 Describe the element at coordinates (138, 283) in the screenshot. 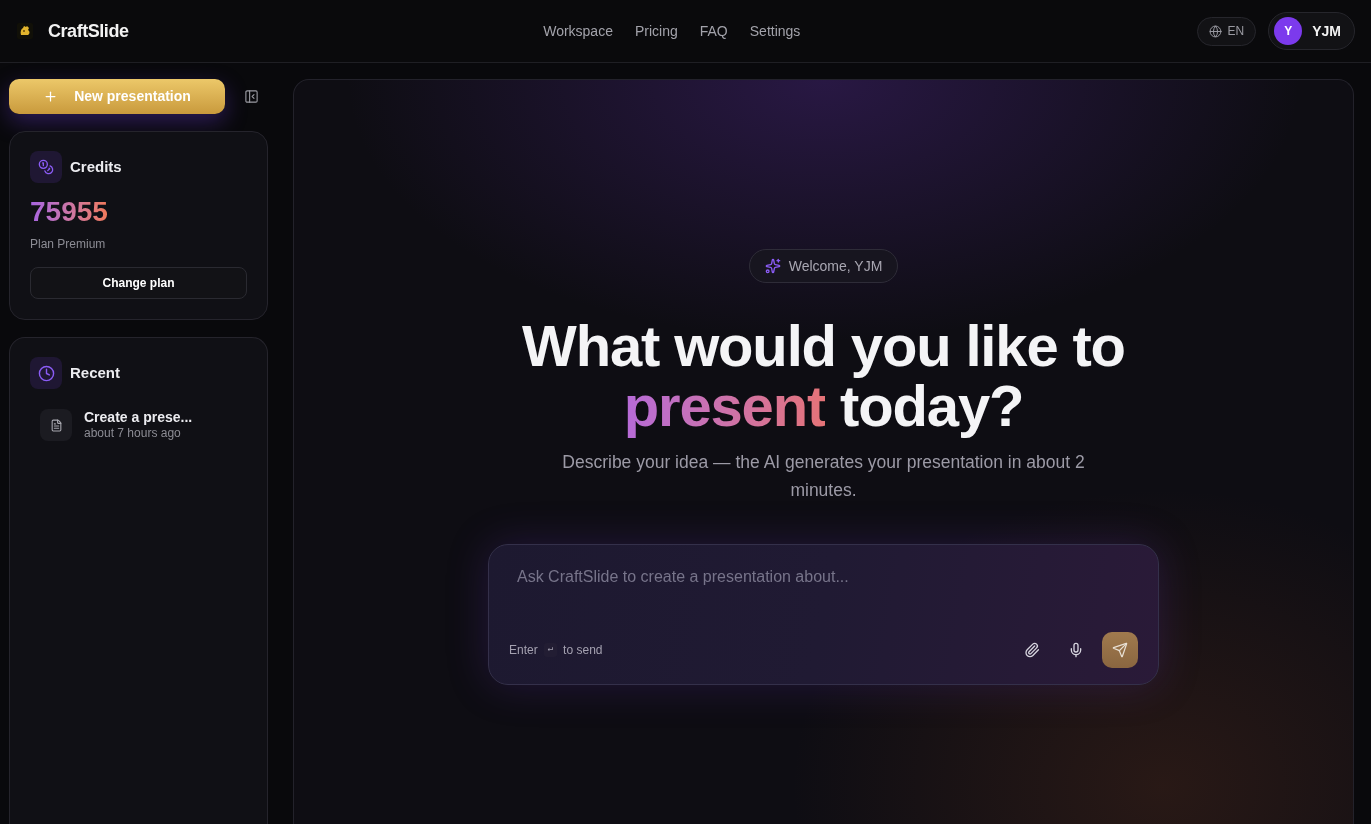

I see `change-plan-button: Change plan` at that location.